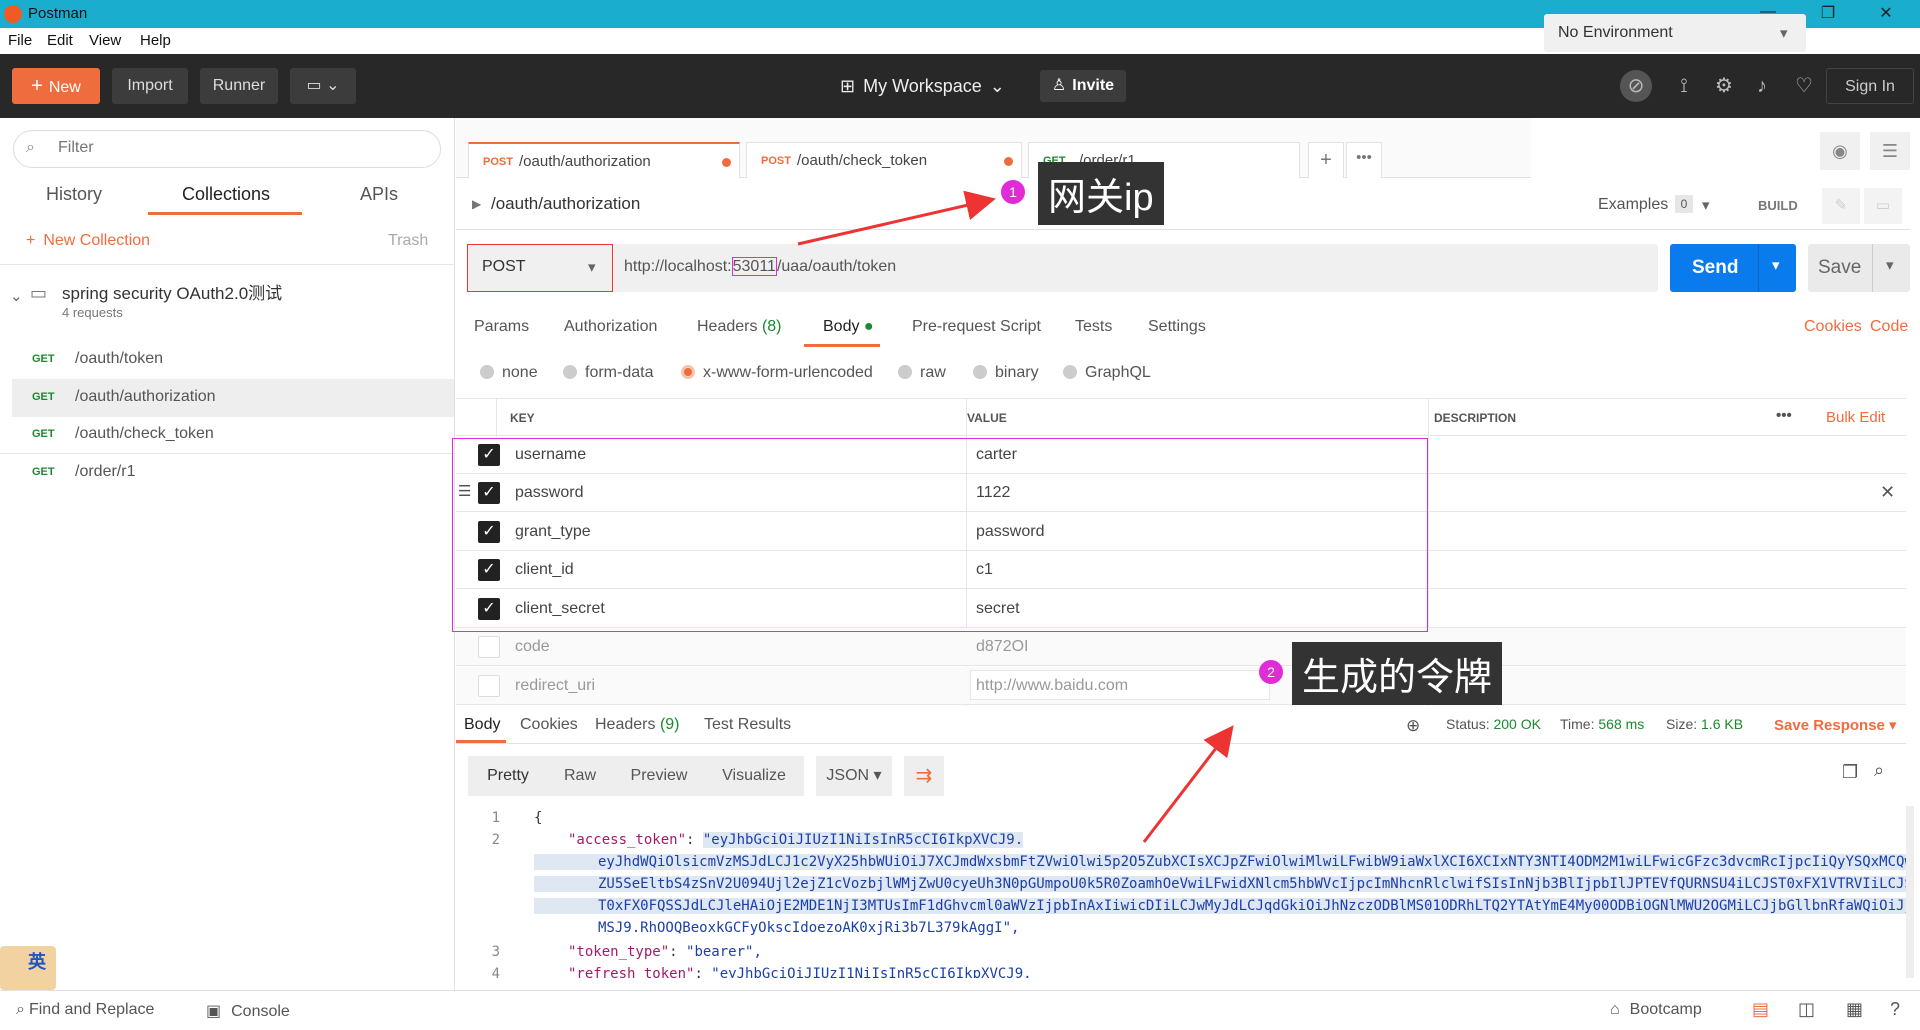 The width and height of the screenshot is (1920, 1030). I want to click on annotation-number: 2, so click(1271, 672).